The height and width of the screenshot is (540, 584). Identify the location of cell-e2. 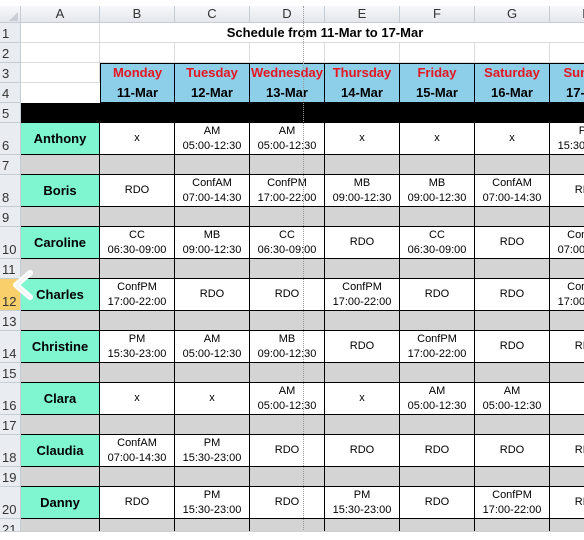
(362, 53).